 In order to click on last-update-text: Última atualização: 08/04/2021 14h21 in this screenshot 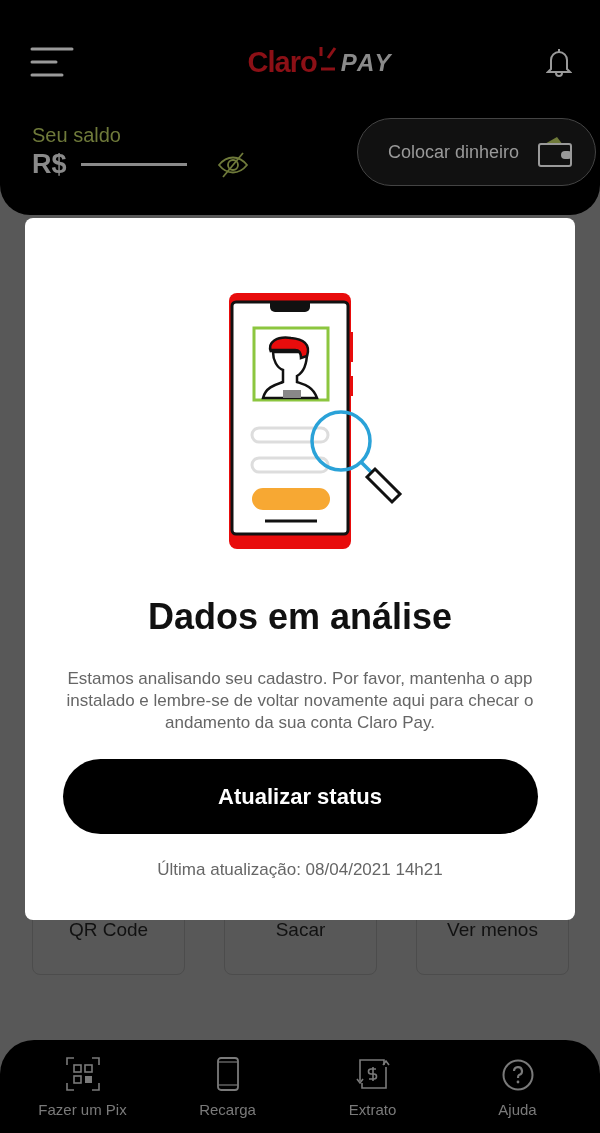, I will do `click(300, 870)`.